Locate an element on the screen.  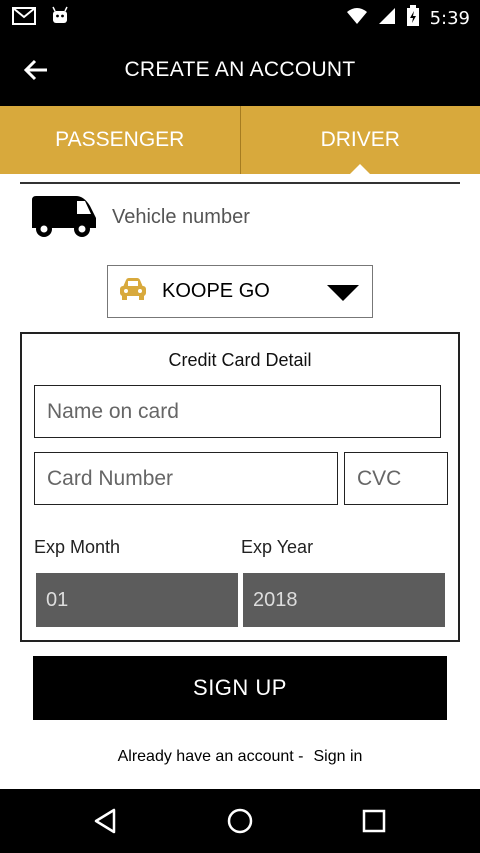
name-on-card-input: Name on card is located at coordinates (237, 411).